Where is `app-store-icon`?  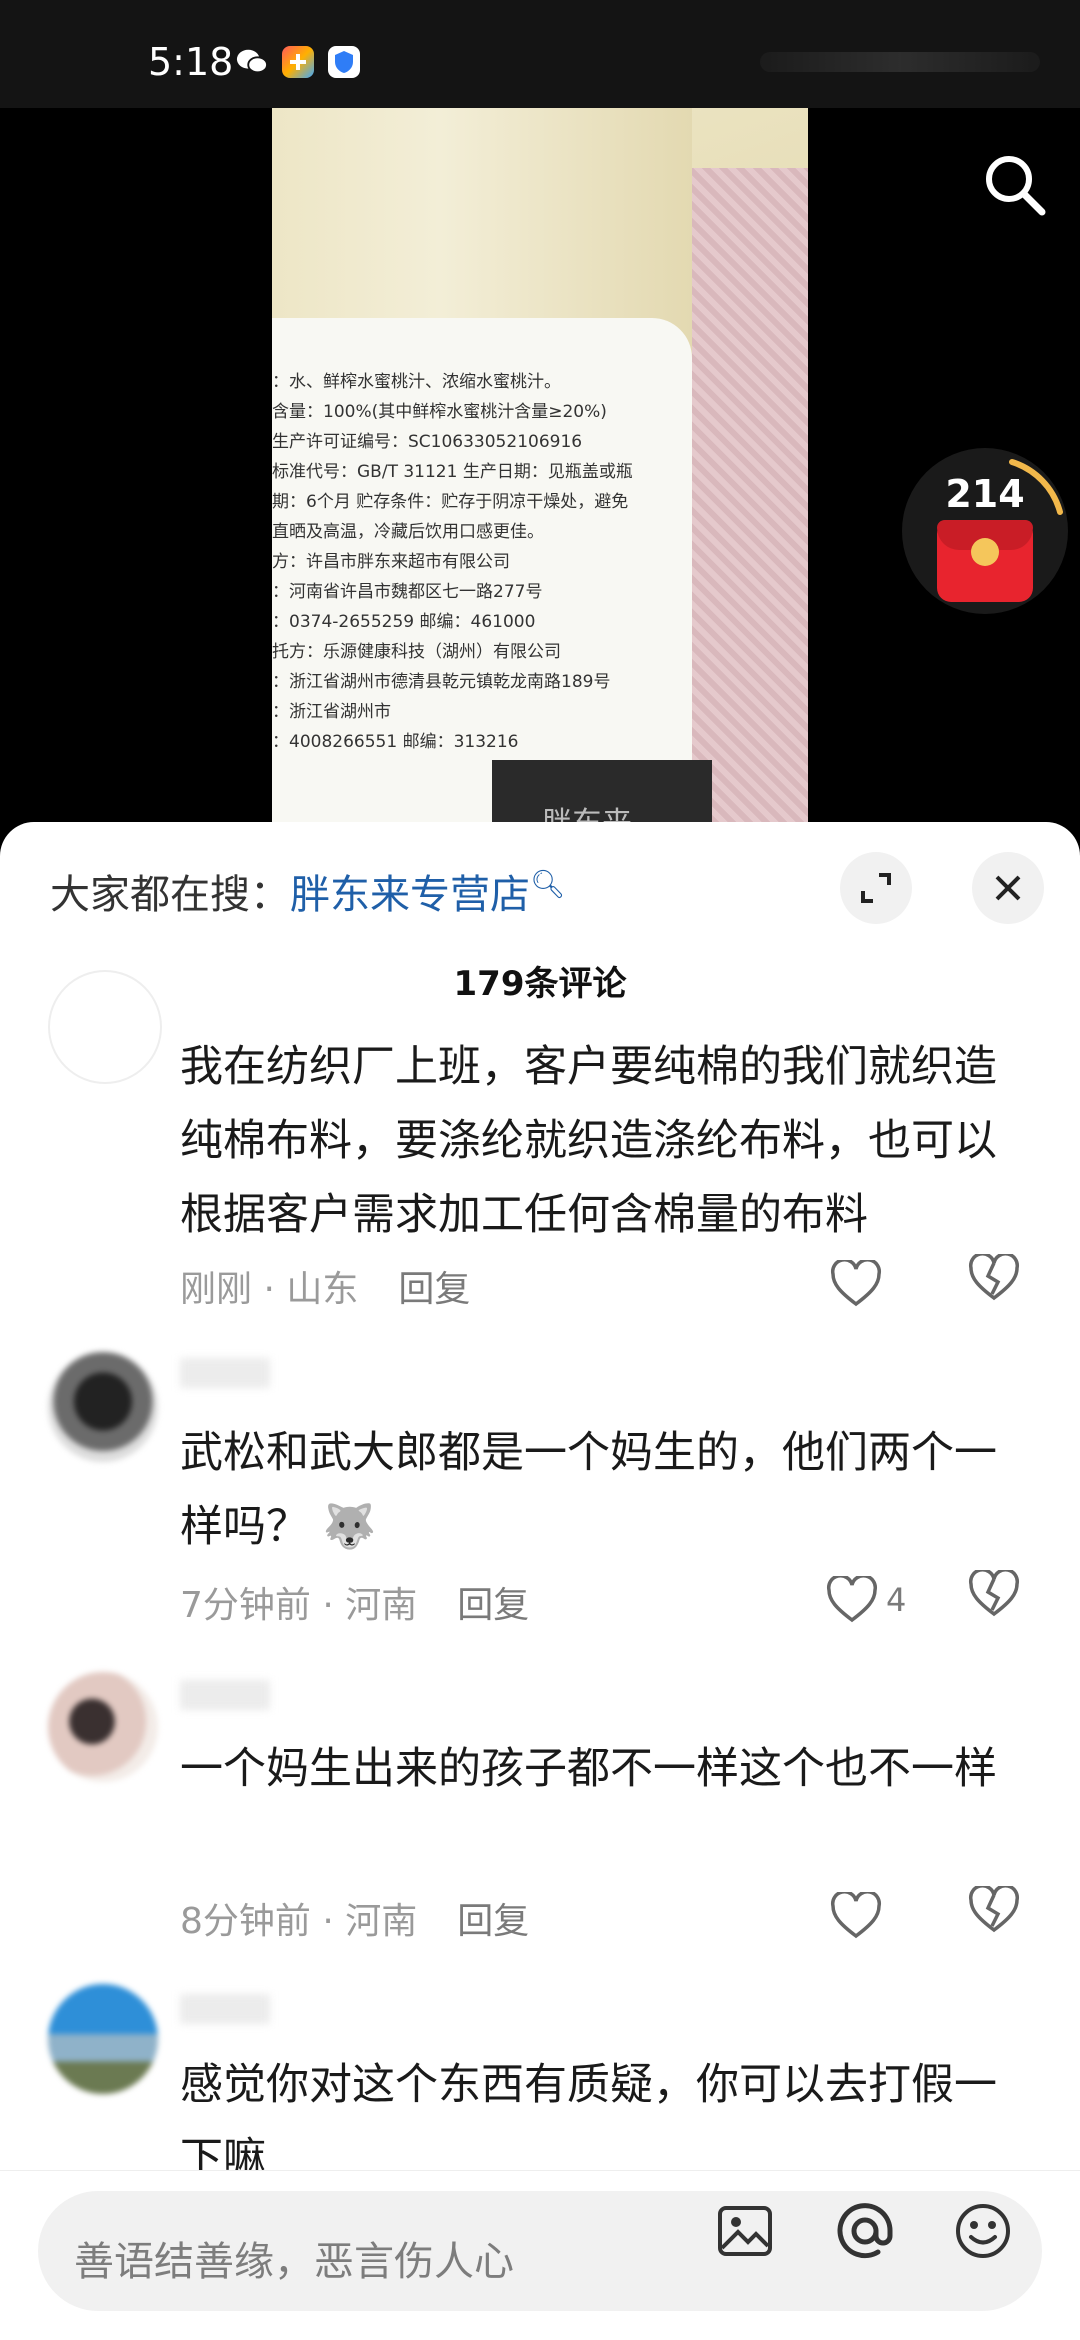
app-store-icon is located at coordinates (298, 62).